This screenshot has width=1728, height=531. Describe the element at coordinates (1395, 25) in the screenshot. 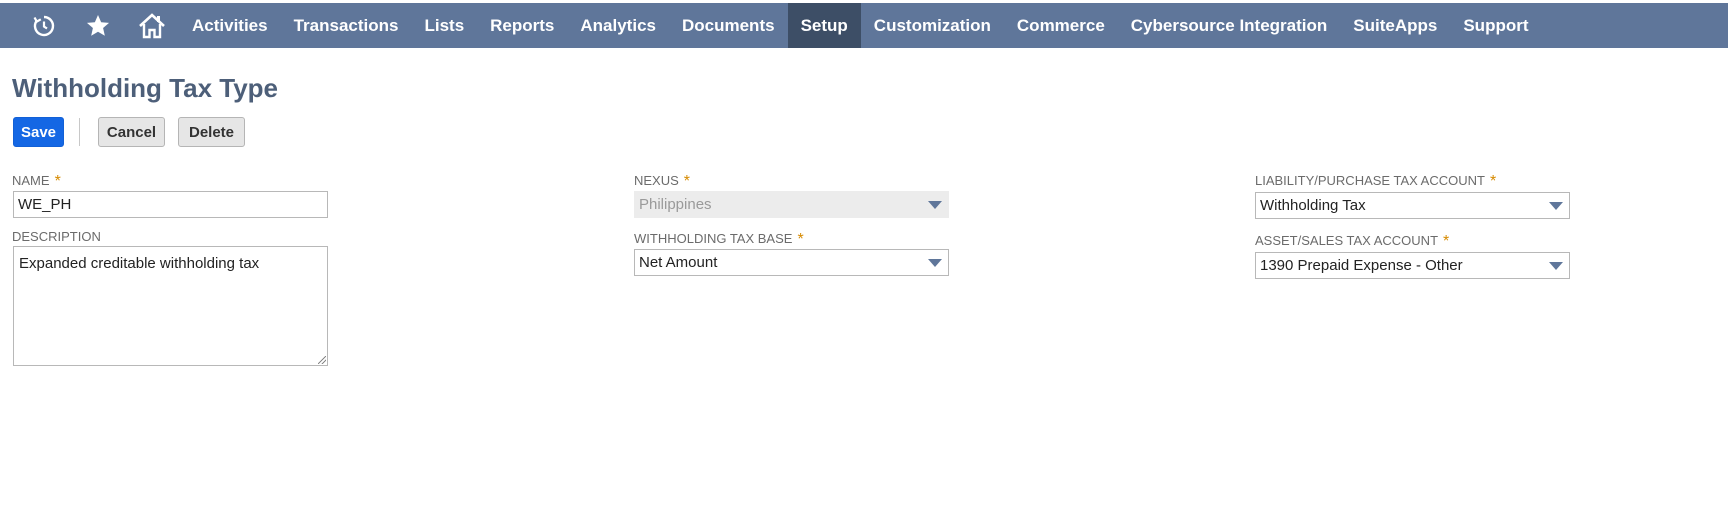

I see `nav-suiteapps: SuiteApps` at that location.